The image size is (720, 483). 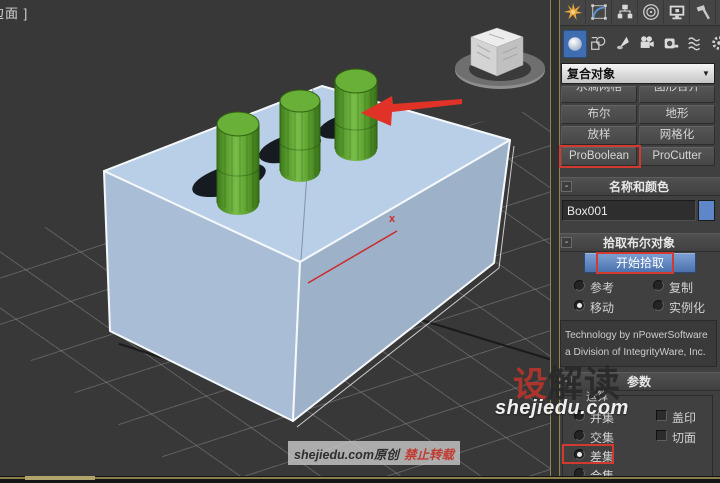 What do you see at coordinates (661, 415) in the screenshot?
I see `checkbox-imprint` at bounding box center [661, 415].